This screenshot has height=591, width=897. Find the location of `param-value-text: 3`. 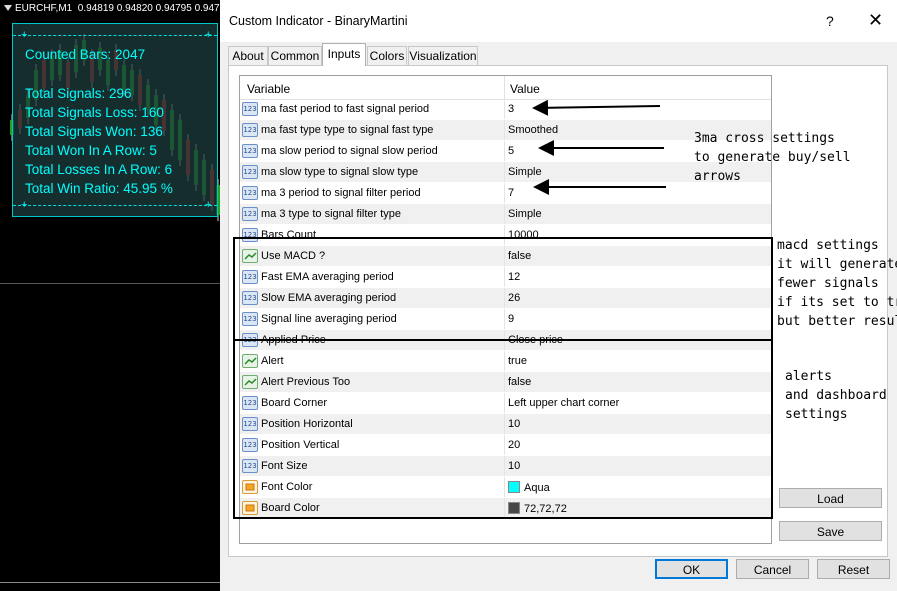

param-value-text: 3 is located at coordinates (511, 109).